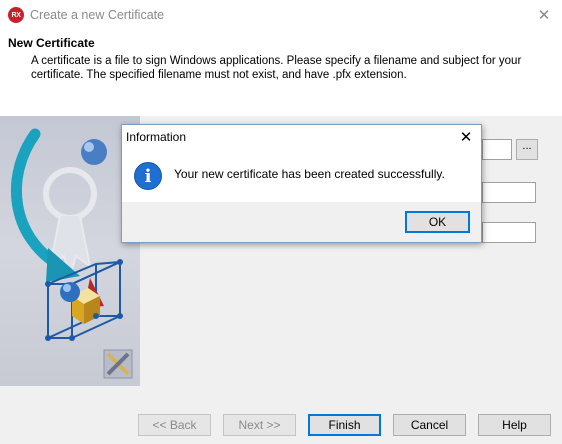  Describe the element at coordinates (514, 425) in the screenshot. I see `help-button: Help` at that location.